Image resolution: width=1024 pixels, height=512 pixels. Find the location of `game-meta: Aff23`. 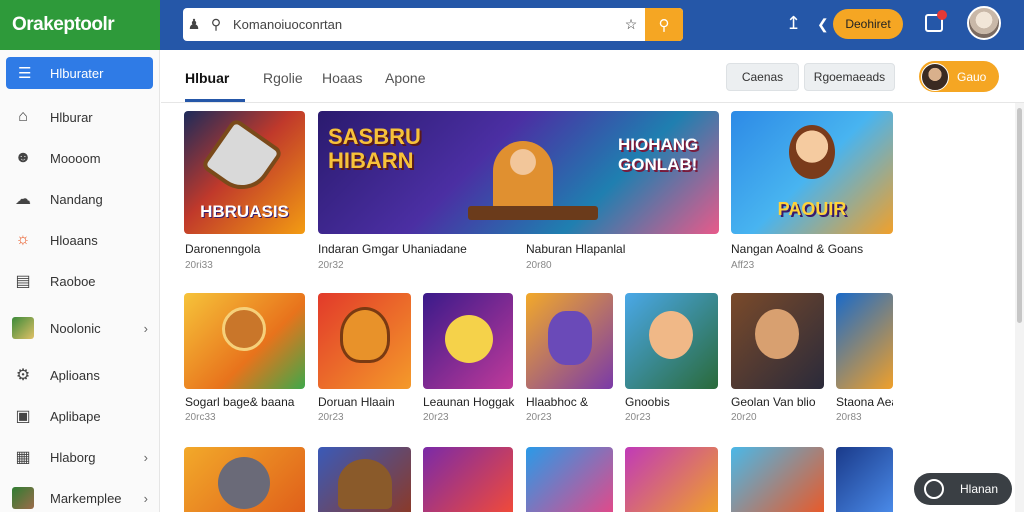

game-meta: Aff23 is located at coordinates (743, 265).